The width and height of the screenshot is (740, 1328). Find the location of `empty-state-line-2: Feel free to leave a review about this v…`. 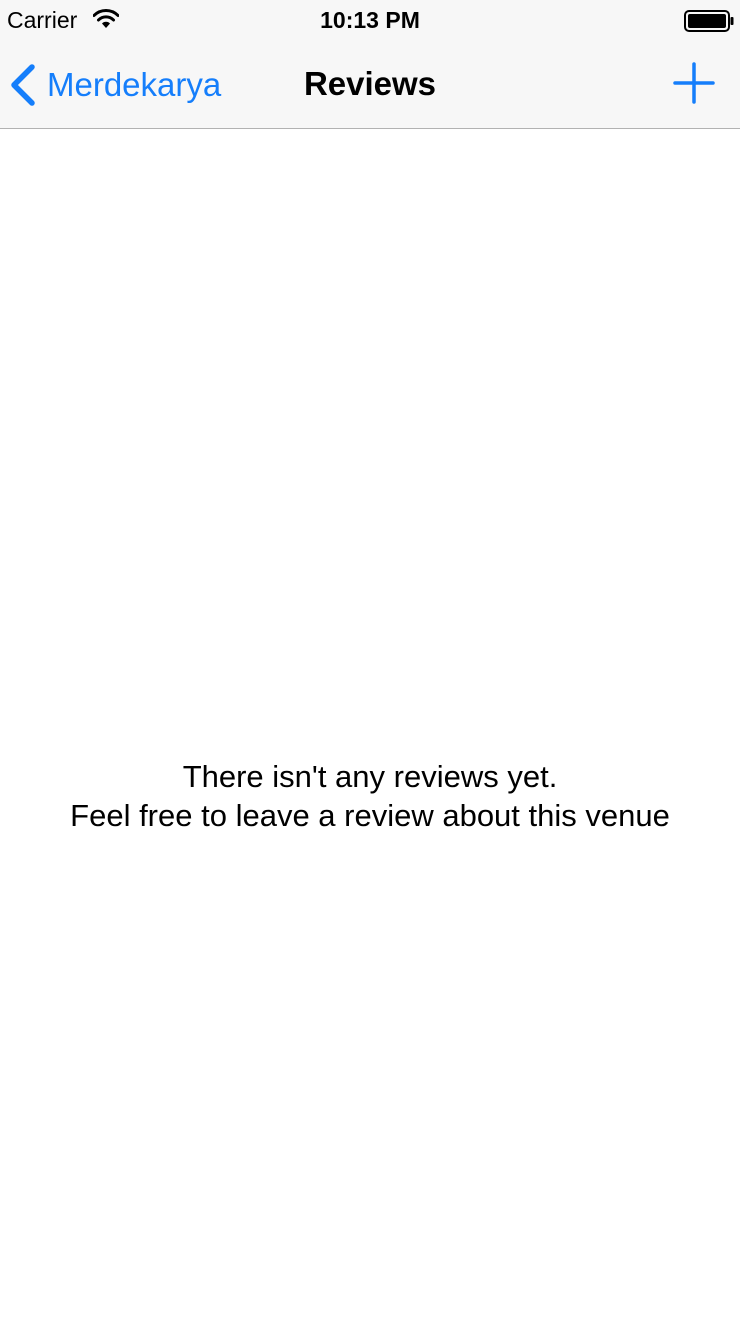

empty-state-line-2: Feel free to leave a review about this v… is located at coordinates (370, 815).